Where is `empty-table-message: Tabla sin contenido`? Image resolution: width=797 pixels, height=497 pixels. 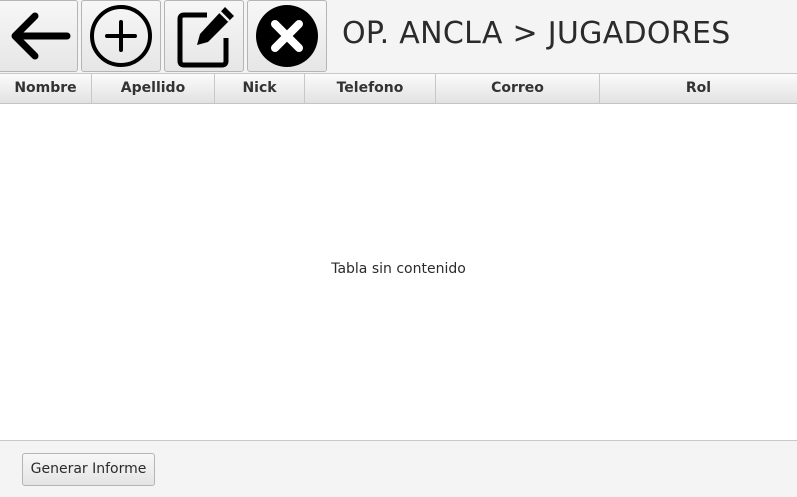 empty-table-message: Tabla sin contenido is located at coordinates (398, 269).